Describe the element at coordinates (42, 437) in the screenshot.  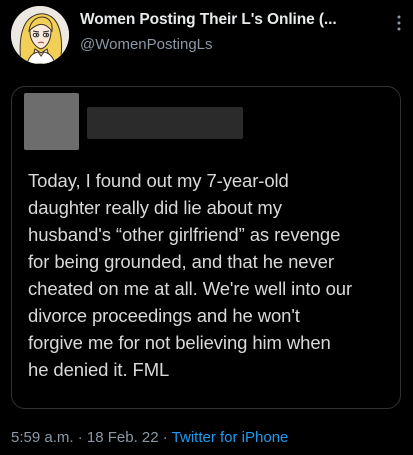
I see `tweet-time: 5:59 a.m.` at that location.